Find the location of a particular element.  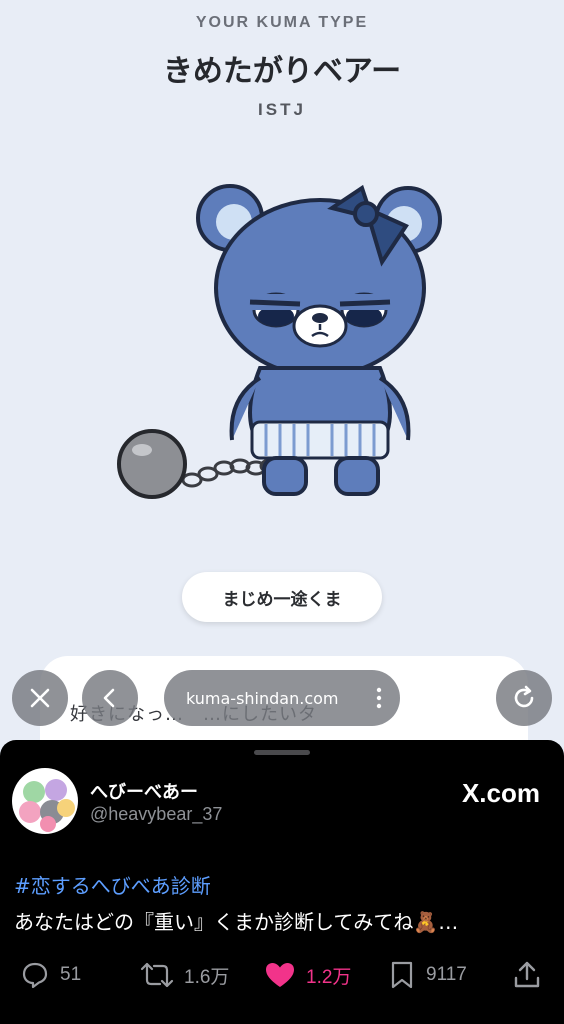

more-vertical-icon is located at coordinates (379, 698).